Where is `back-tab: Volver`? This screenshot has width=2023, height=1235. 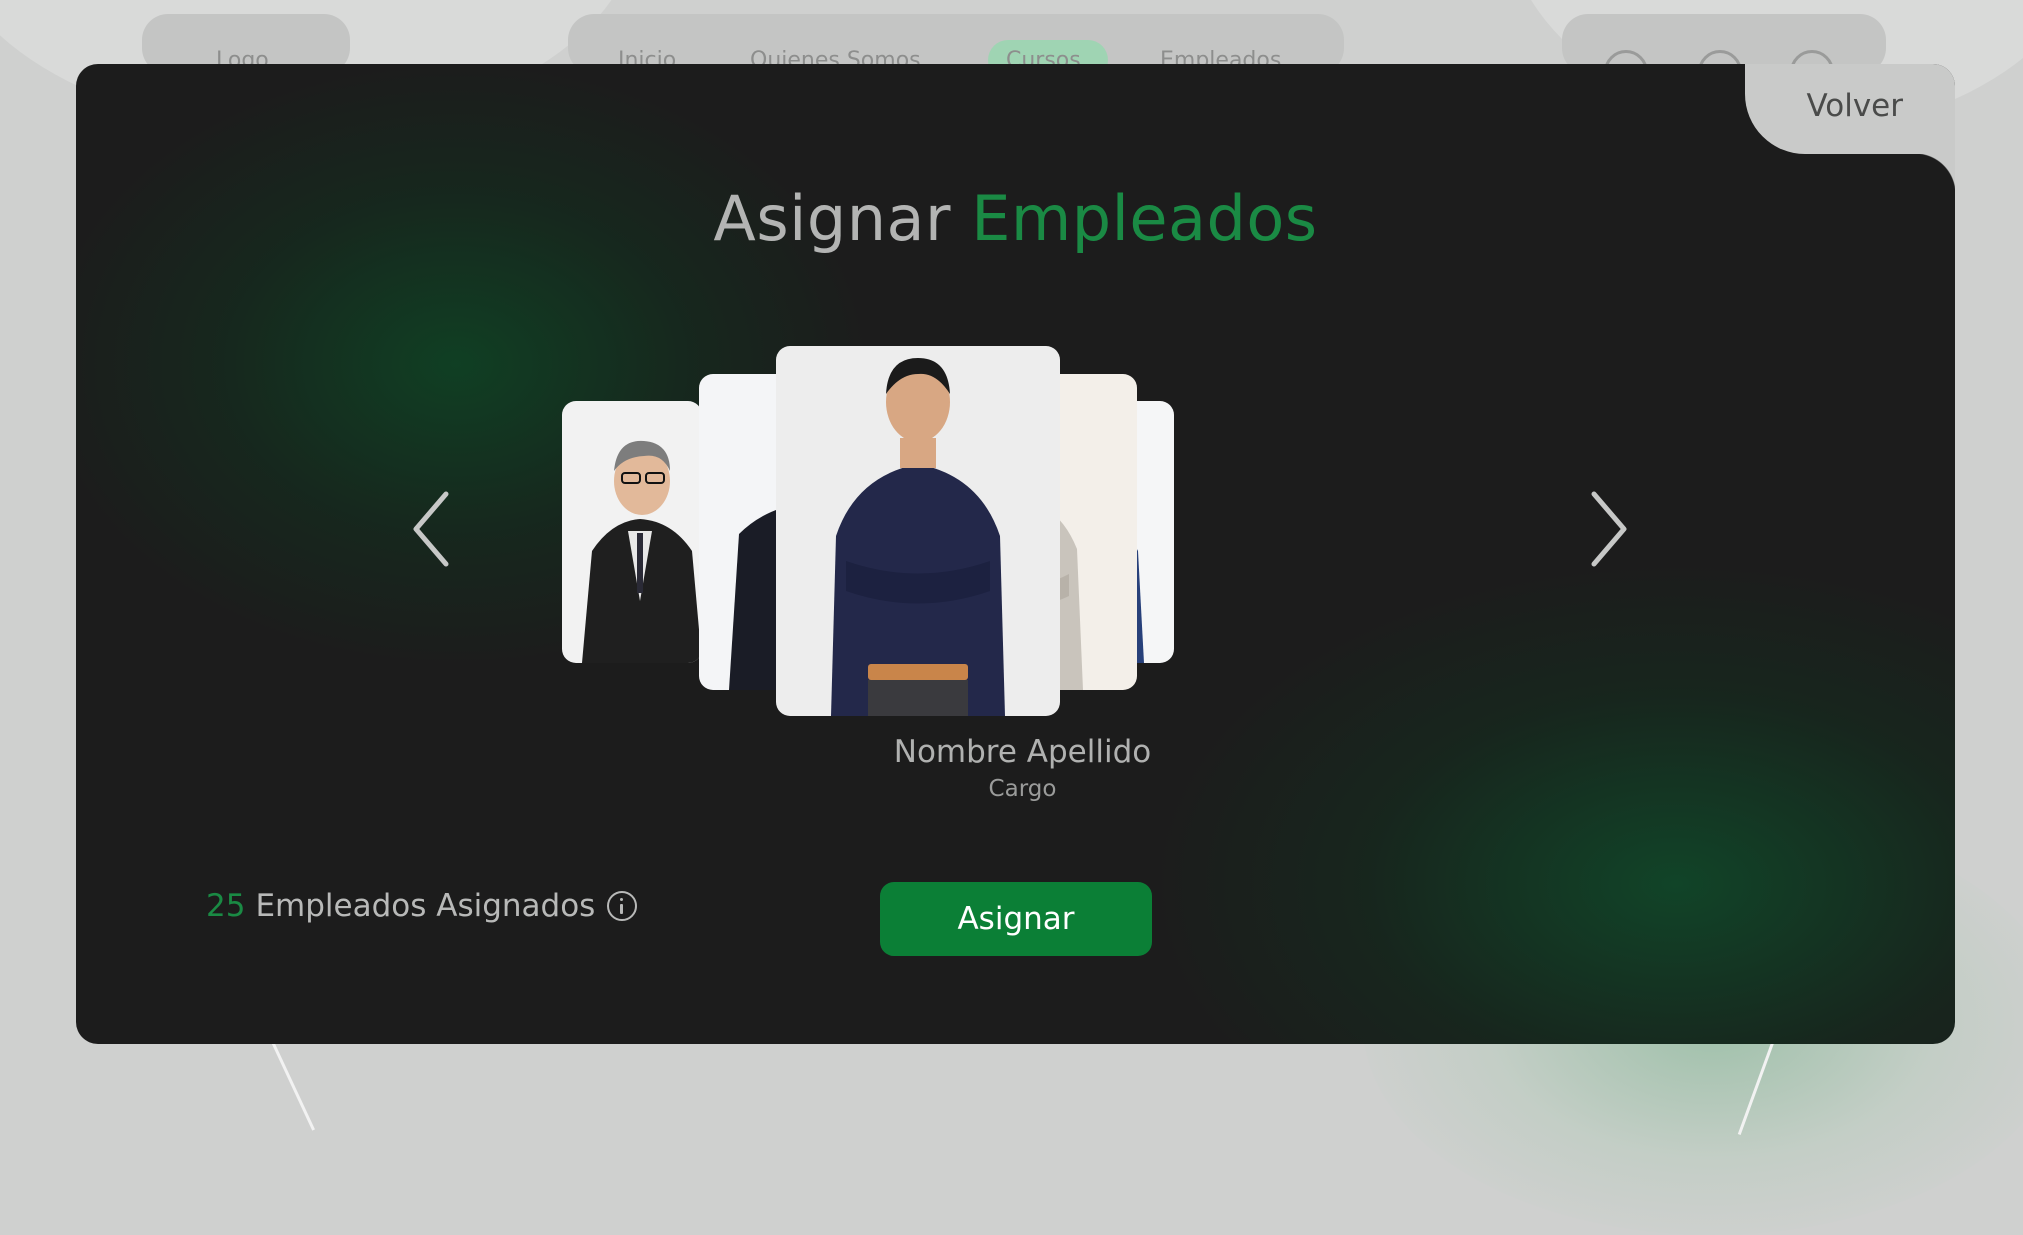 back-tab: Volver is located at coordinates (1850, 109).